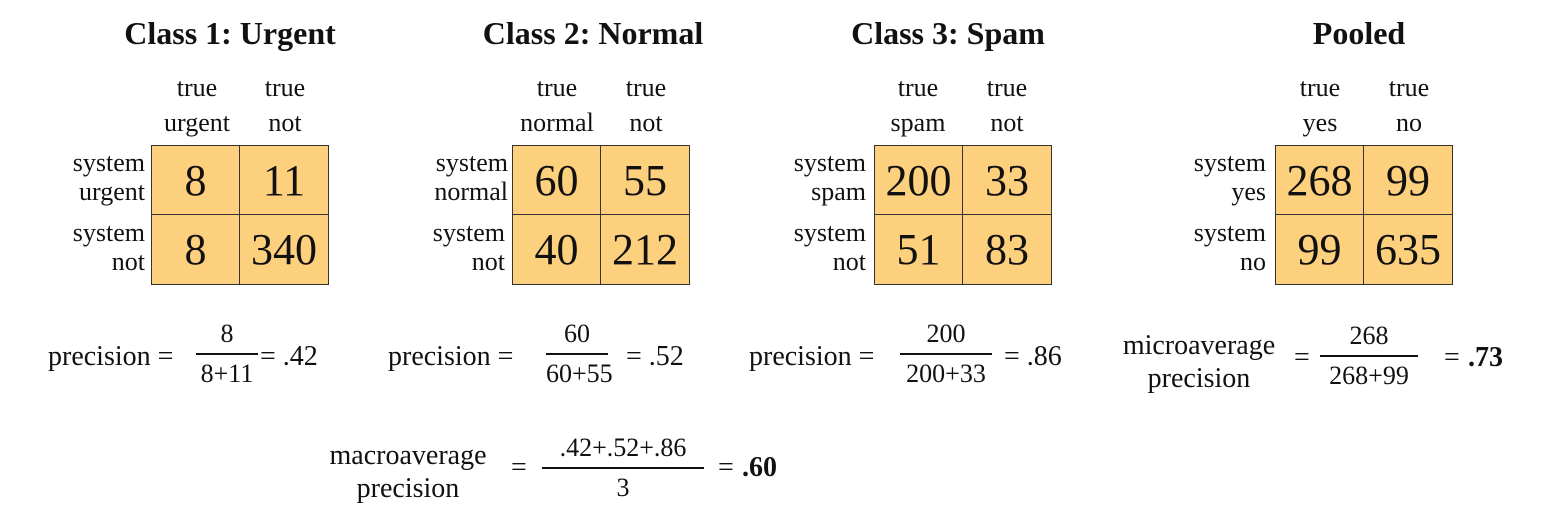  What do you see at coordinates (577, 333) in the screenshot?
I see `fraction-numerator: 60` at bounding box center [577, 333].